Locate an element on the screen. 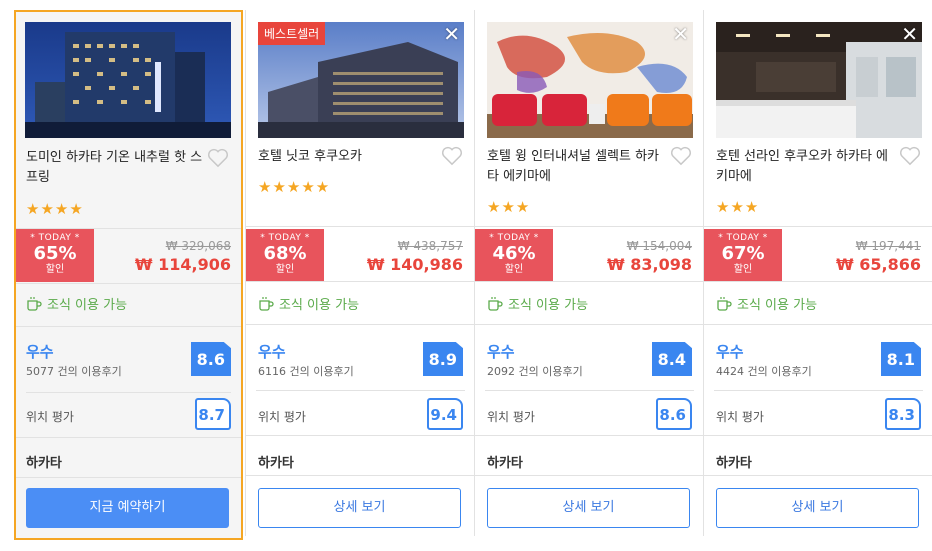 The width and height of the screenshot is (932, 551). bestseller-badge: 베스트셀러 is located at coordinates (292, 33).